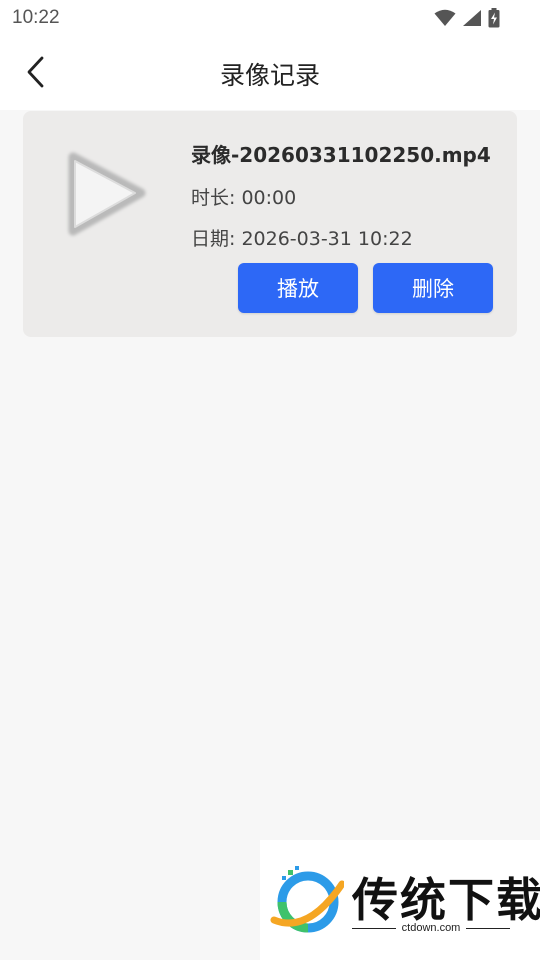 Image resolution: width=540 pixels, height=960 pixels. I want to click on status-bar: 10:22, so click(270, 18).